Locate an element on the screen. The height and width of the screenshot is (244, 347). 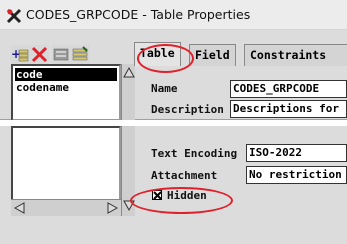
move-field-button is located at coordinates (61, 54).